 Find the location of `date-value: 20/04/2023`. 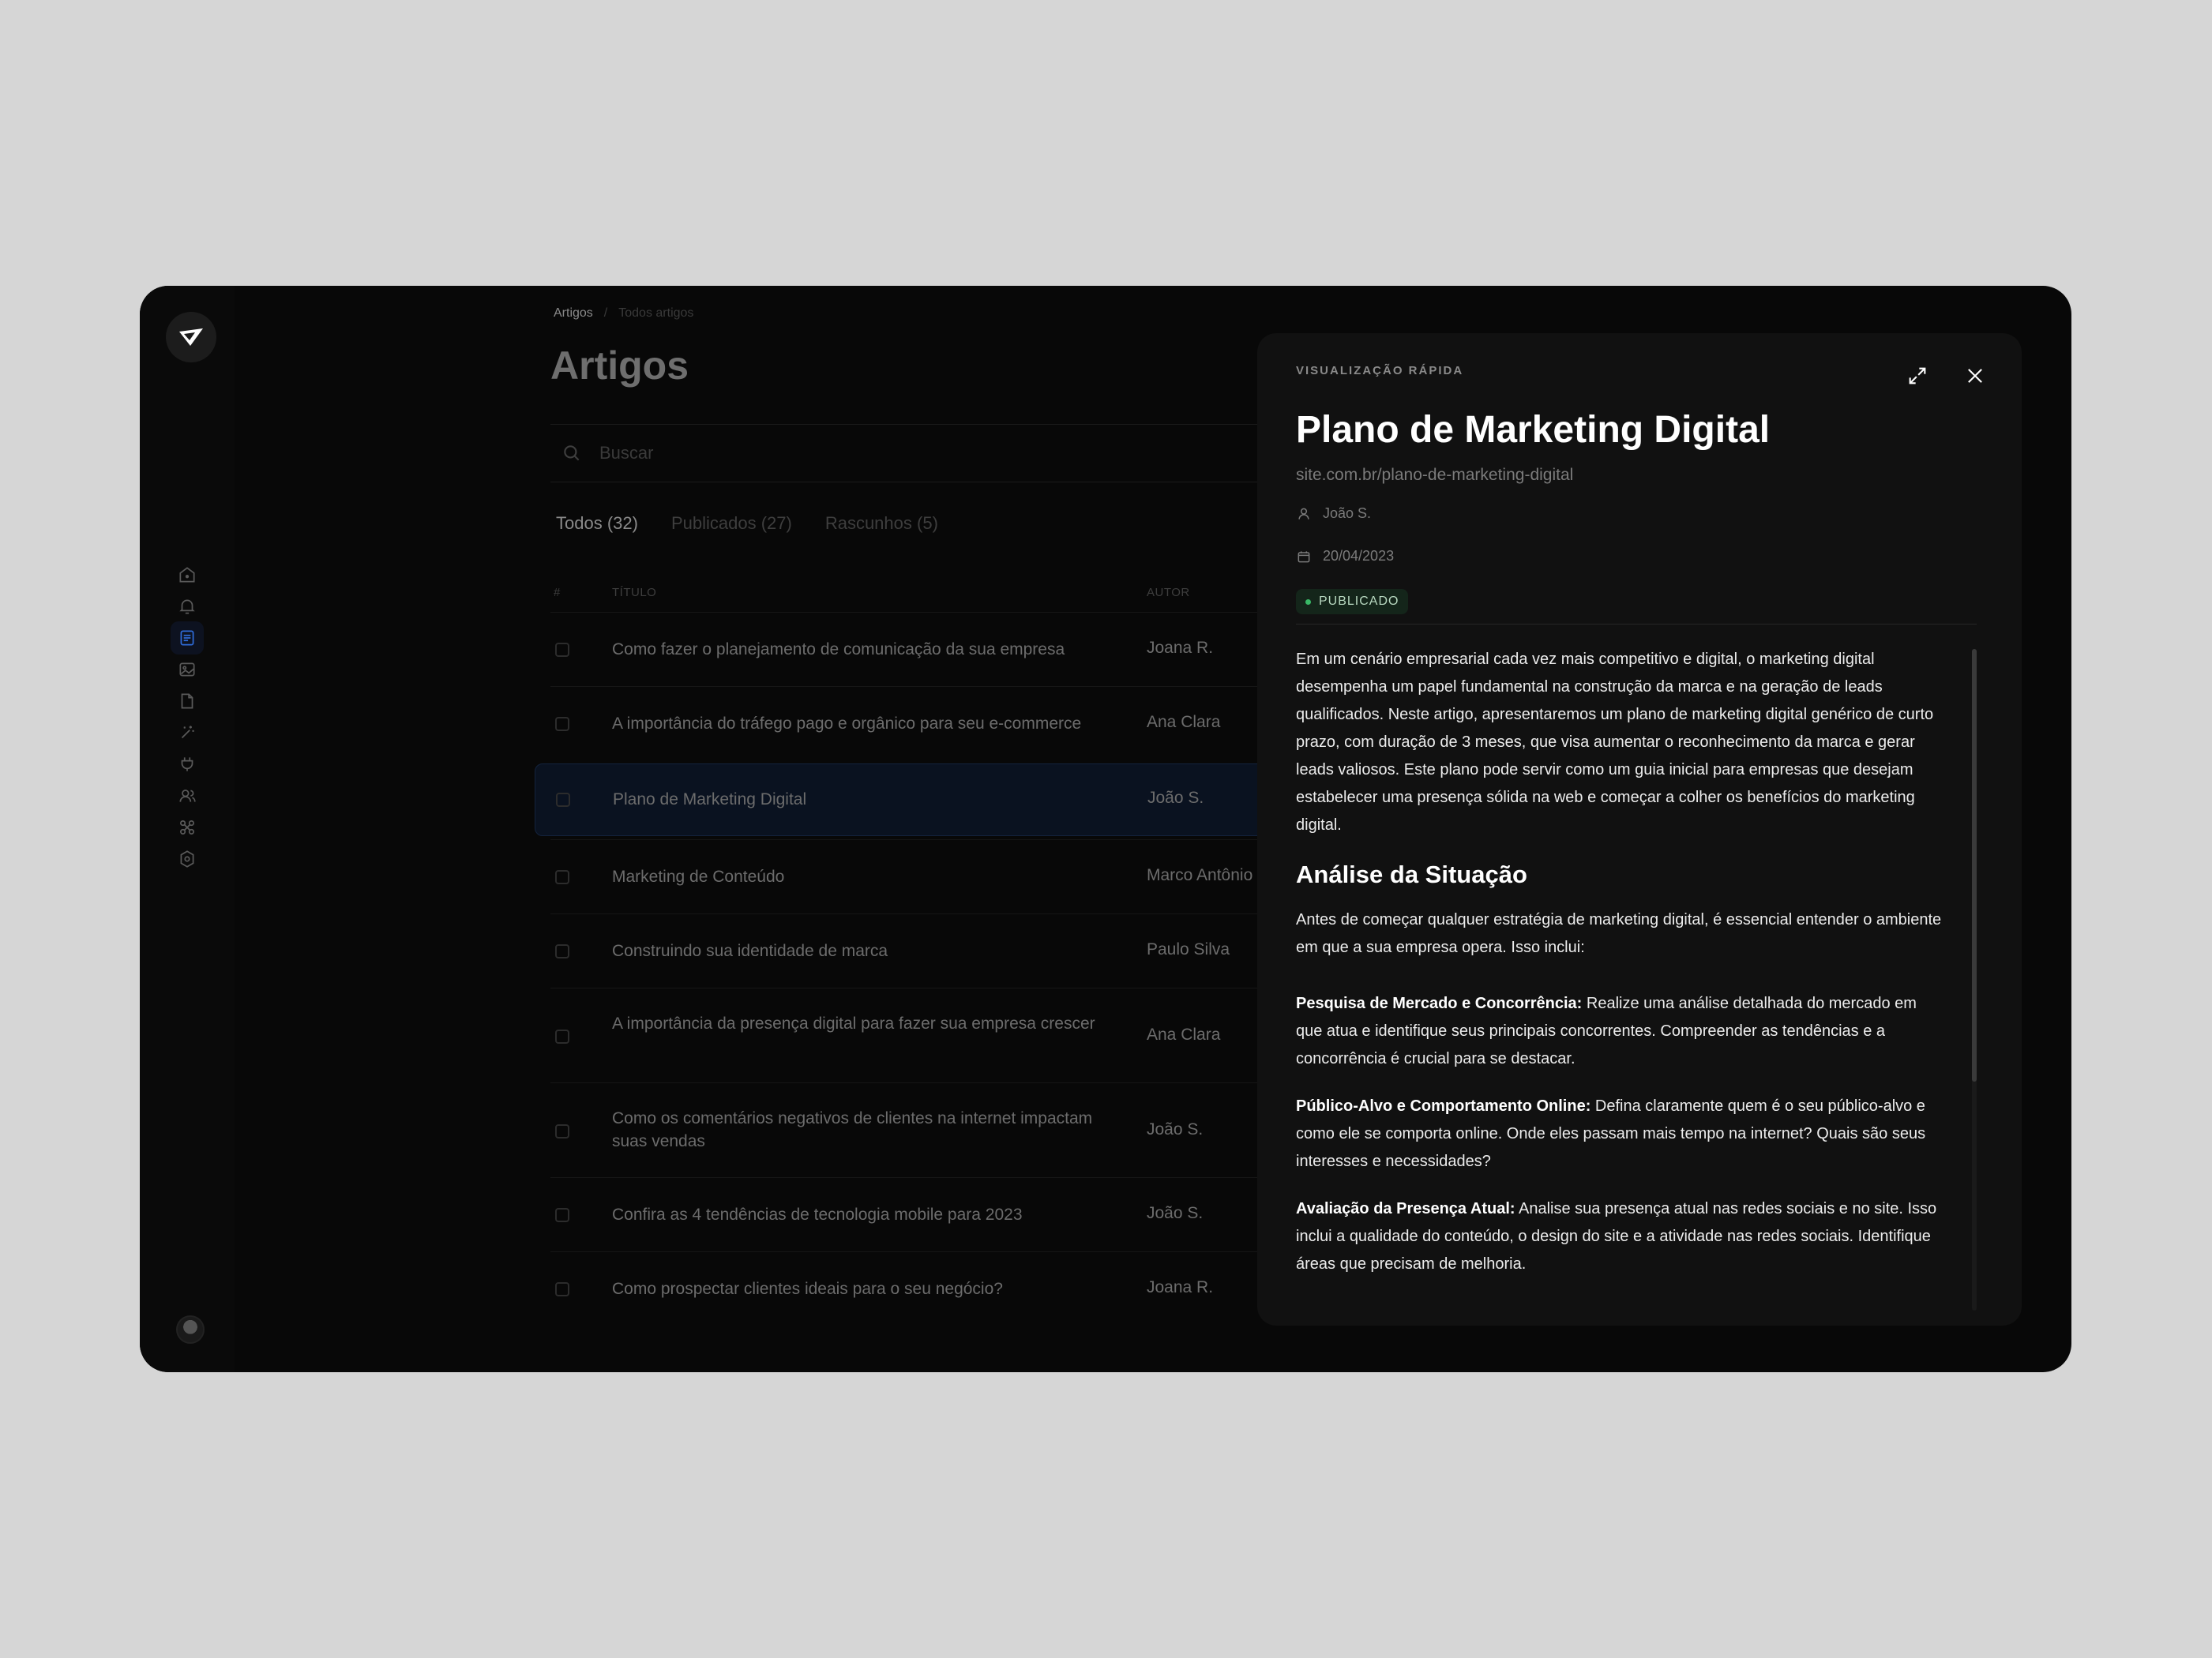

date-value: 20/04/2023 is located at coordinates (1359, 556).